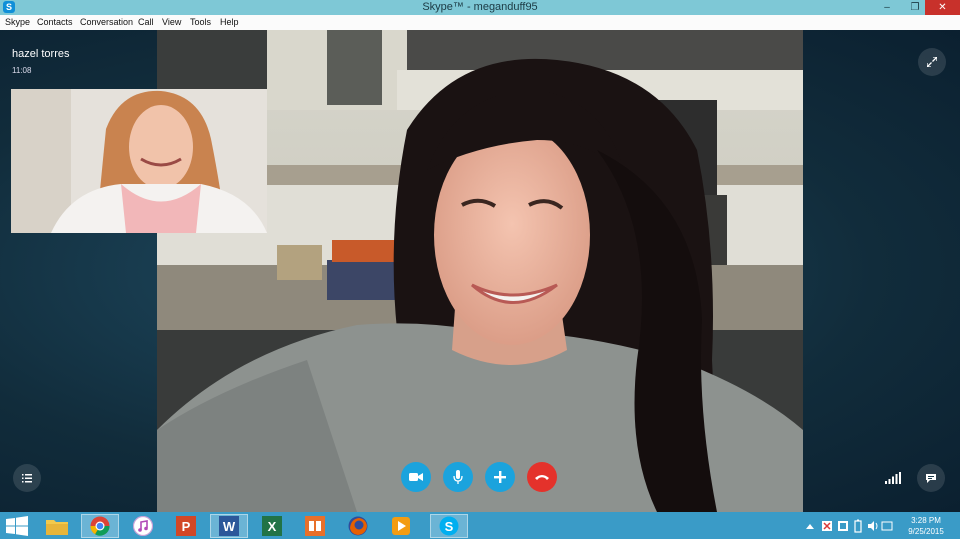  Describe the element at coordinates (146, 22) in the screenshot. I see `menu-call: Call` at that location.